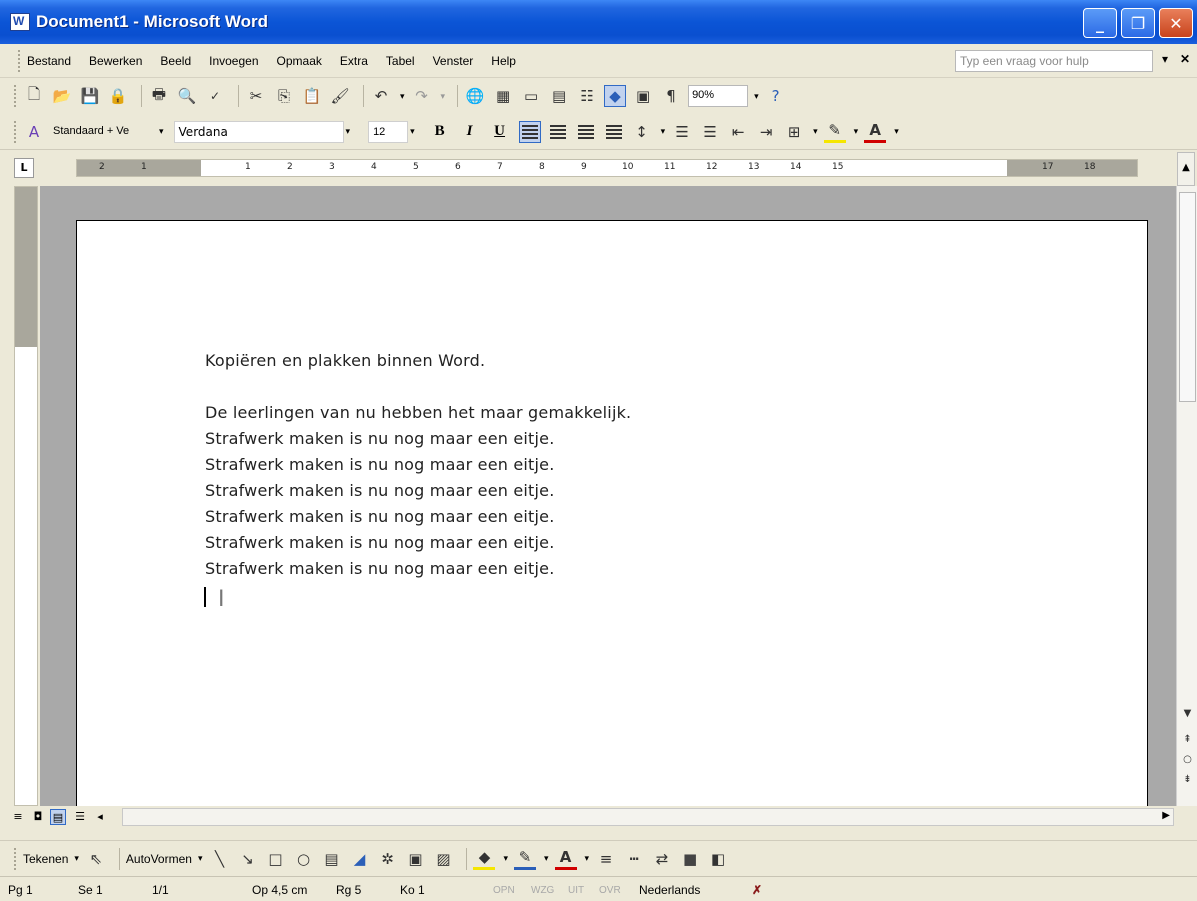  I want to click on italic-button: I, so click(470, 131).